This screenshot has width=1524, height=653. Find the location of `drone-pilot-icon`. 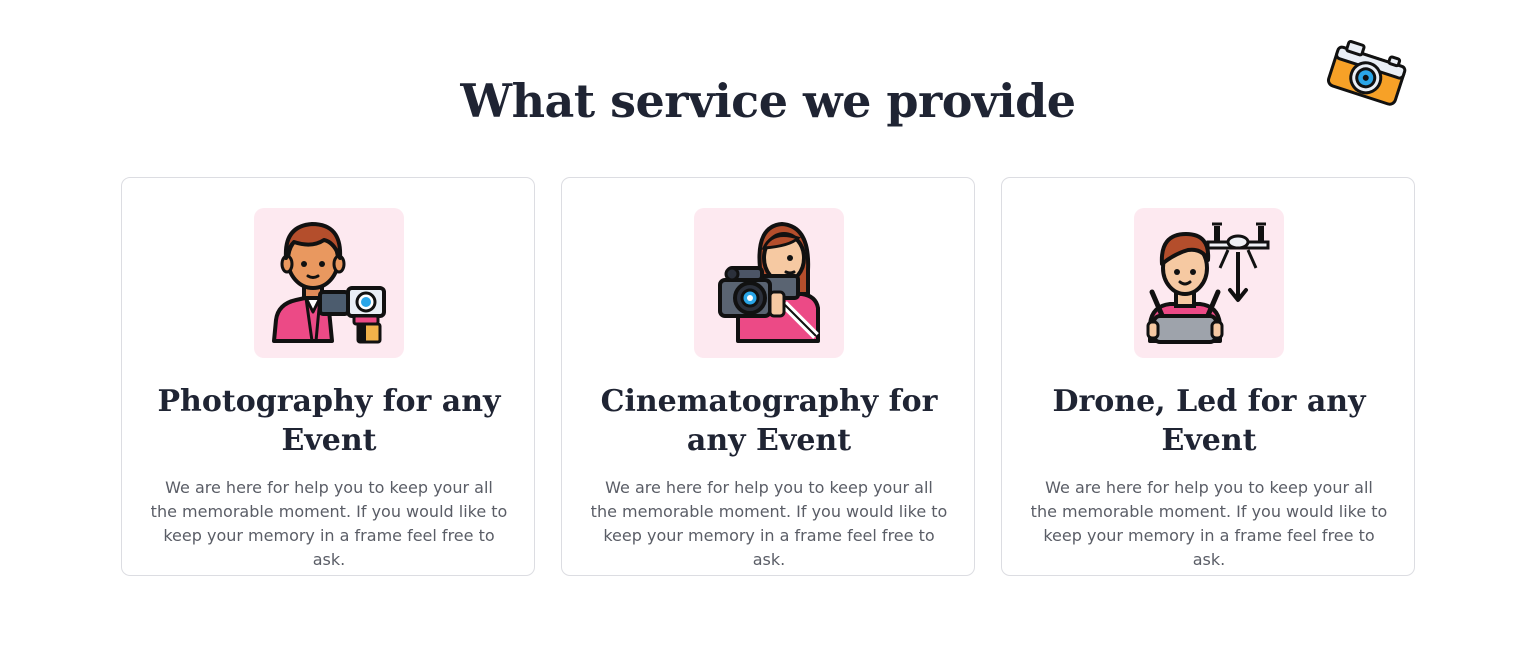

drone-pilot-icon is located at coordinates (1208, 283).